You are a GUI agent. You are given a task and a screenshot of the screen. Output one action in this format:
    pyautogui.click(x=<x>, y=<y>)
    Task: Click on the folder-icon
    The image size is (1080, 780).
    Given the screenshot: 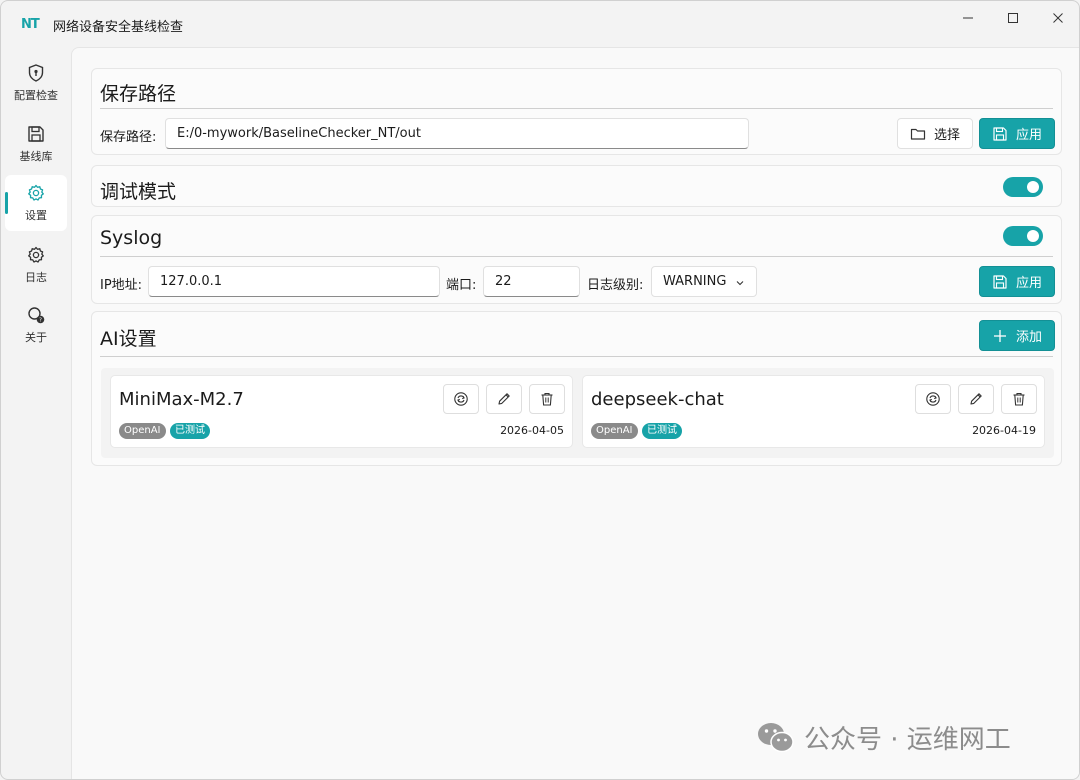 What is the action you would take?
    pyautogui.click(x=918, y=134)
    